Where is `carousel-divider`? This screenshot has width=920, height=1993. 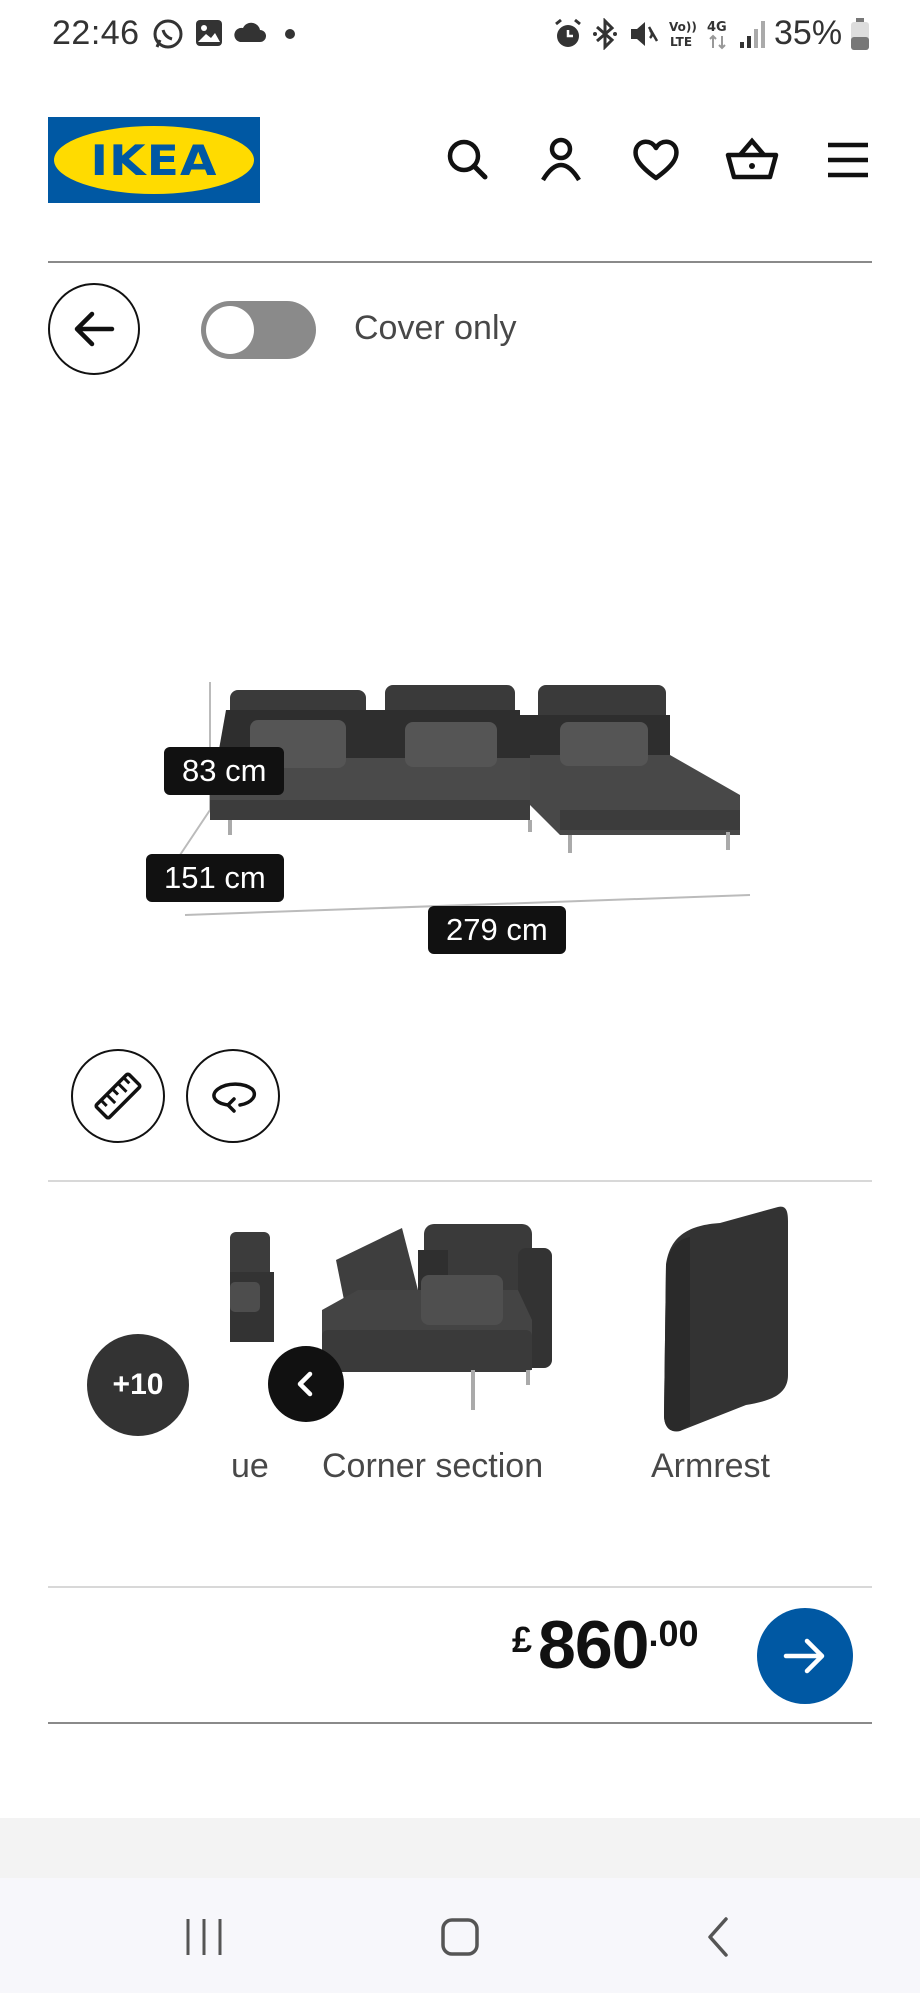 carousel-divider is located at coordinates (460, 1587).